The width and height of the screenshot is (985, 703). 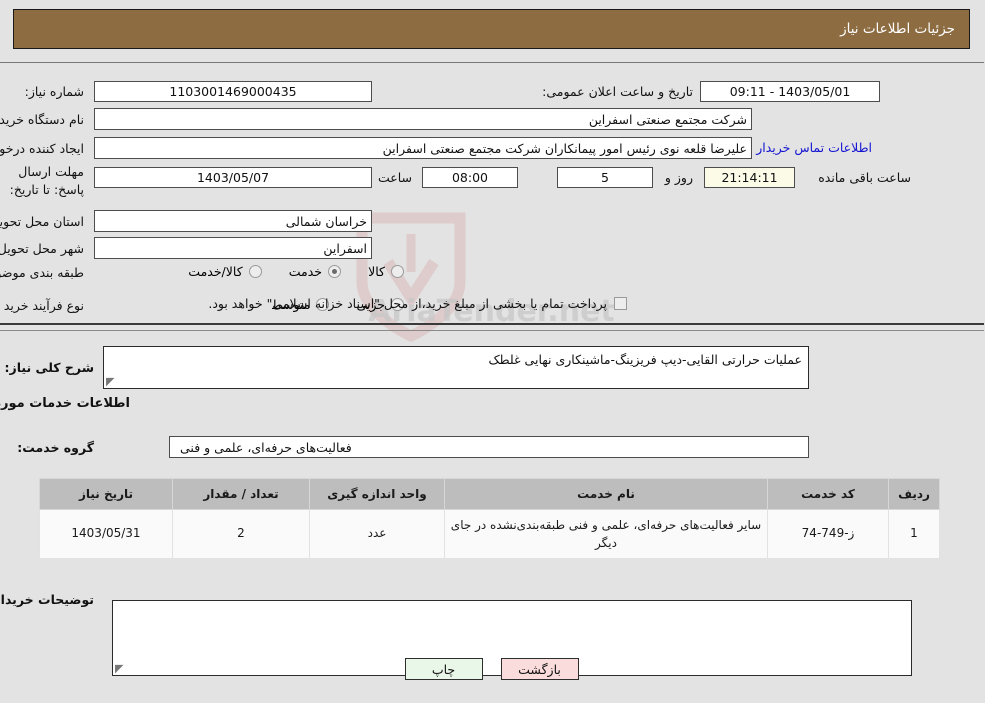 What do you see at coordinates (42, 221) in the screenshot?
I see `label-province: استان محل تحویل:` at bounding box center [42, 221].